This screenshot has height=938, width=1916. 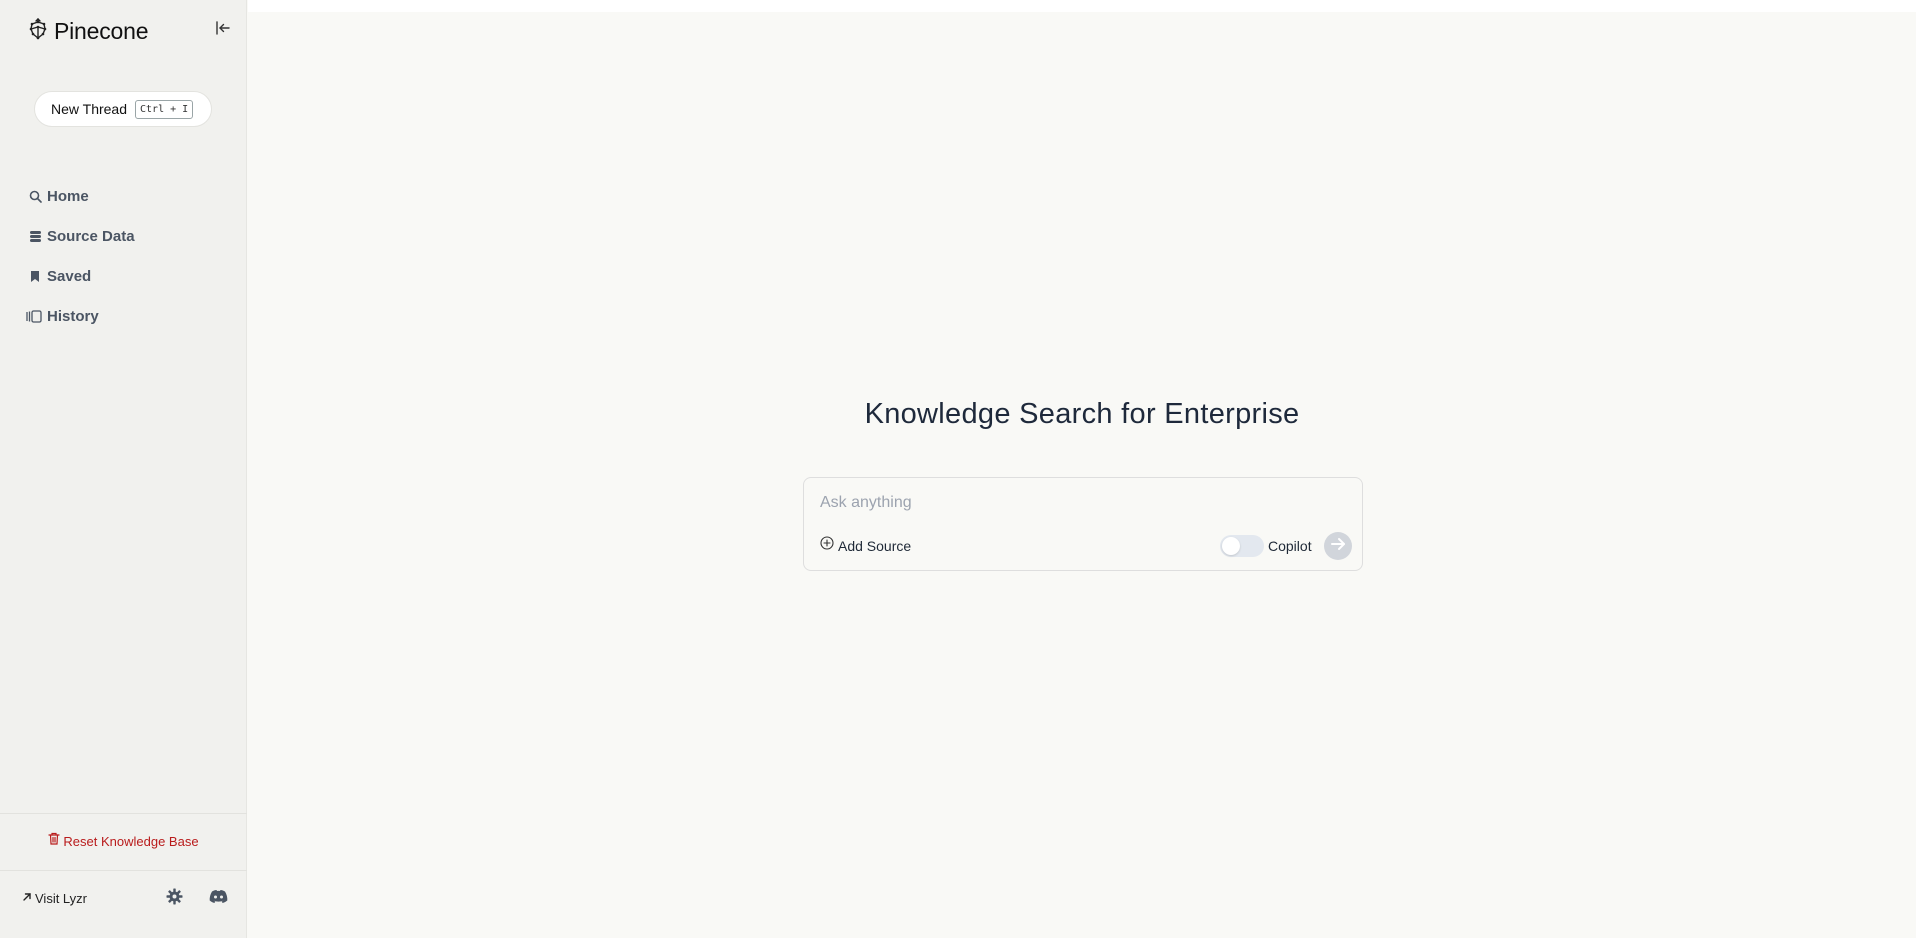 I want to click on search-icon, so click(x=35, y=196).